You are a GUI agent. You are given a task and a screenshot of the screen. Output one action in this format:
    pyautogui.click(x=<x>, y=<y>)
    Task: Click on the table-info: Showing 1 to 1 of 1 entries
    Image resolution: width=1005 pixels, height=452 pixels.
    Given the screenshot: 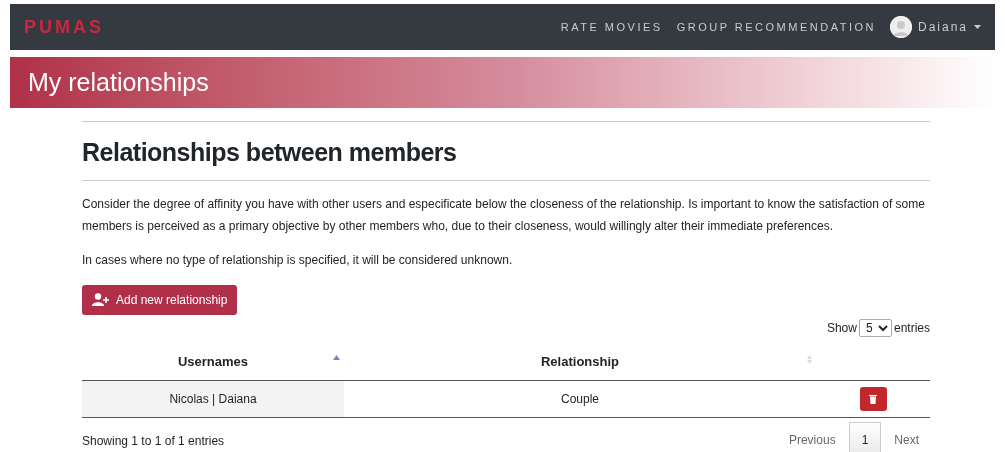 What is the action you would take?
    pyautogui.click(x=153, y=441)
    